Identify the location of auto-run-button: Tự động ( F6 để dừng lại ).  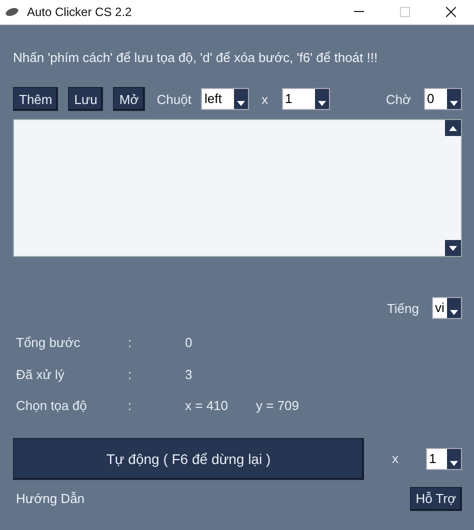
(188, 459).